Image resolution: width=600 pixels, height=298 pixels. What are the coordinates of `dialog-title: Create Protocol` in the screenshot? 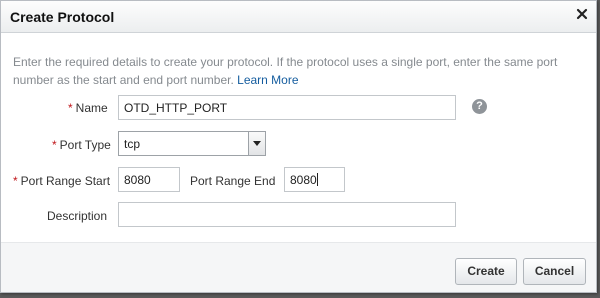 It's located at (62, 17).